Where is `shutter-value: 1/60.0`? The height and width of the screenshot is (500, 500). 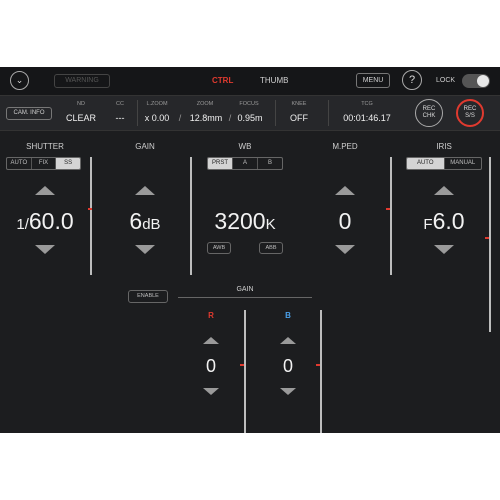 shutter-value: 1/60.0 is located at coordinates (45, 221).